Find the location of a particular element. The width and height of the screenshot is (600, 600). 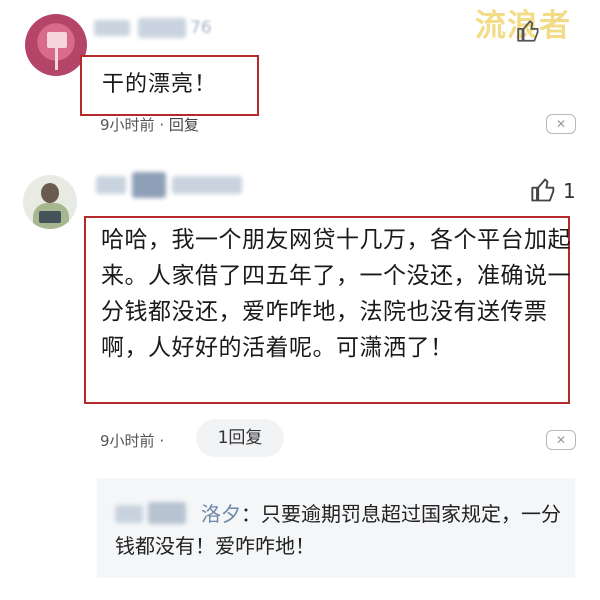

reply-text: 只要逾期罚息超过国家规定，一分钱都没有！爱咋咋地！ is located at coordinates (338, 530).